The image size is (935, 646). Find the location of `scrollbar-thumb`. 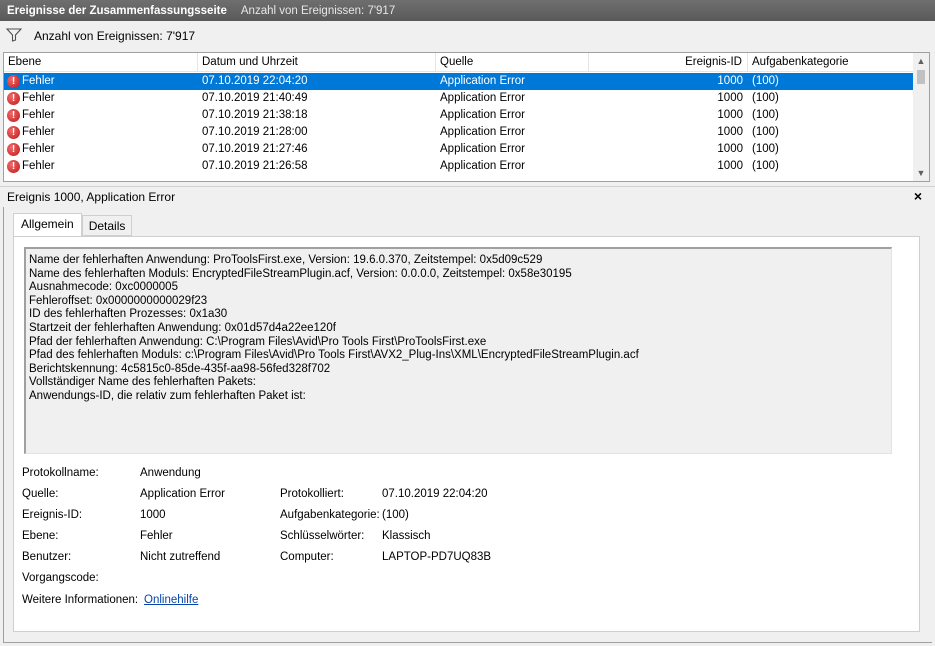

scrollbar-thumb is located at coordinates (921, 77).